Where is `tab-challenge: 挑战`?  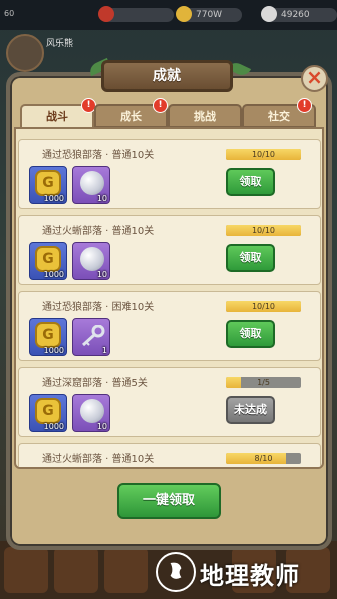 tab-challenge: 挑战 is located at coordinates (205, 116).